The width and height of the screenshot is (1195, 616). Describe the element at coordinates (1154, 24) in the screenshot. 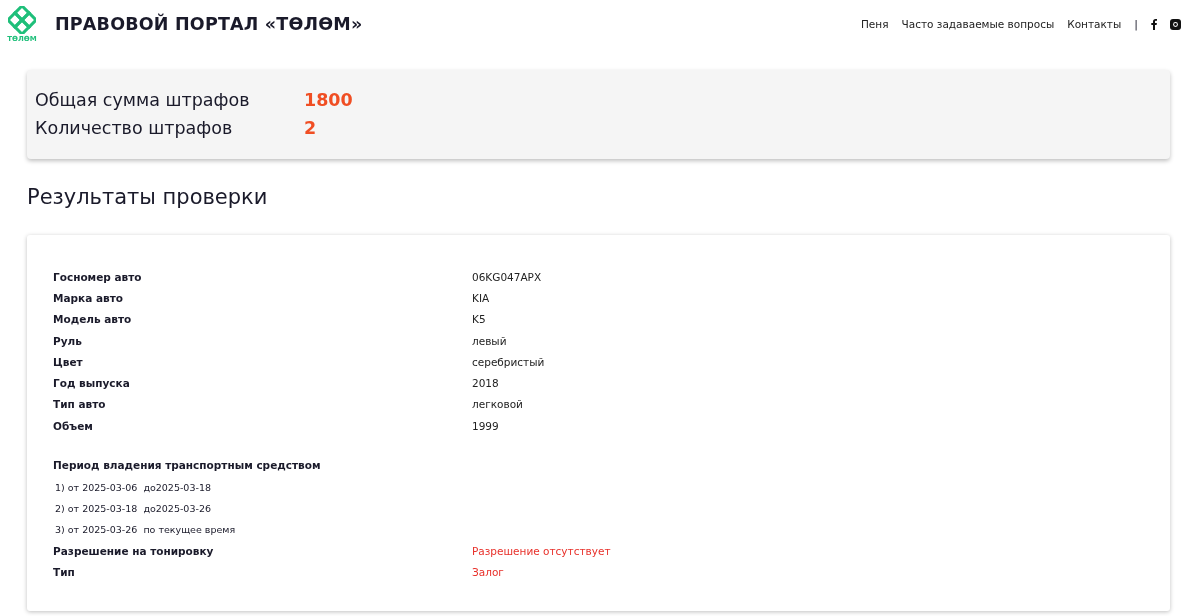

I see `facebook-icon` at that location.